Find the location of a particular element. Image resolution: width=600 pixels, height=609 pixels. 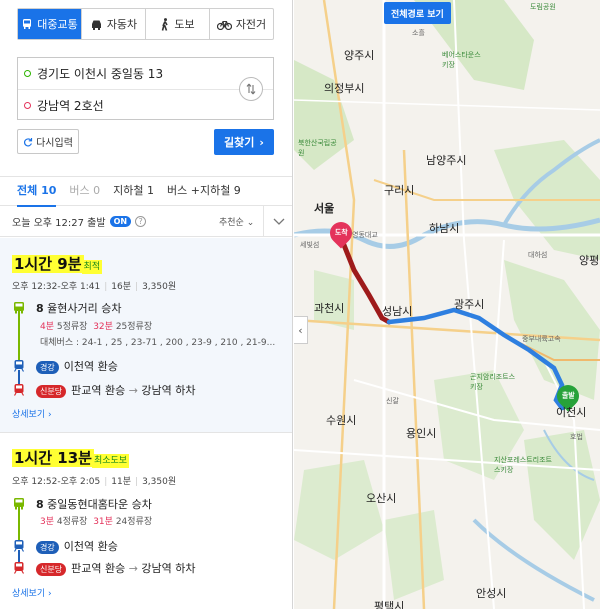

map-label-bukhansan: 북한산국립공원 is located at coordinates (317, 148).